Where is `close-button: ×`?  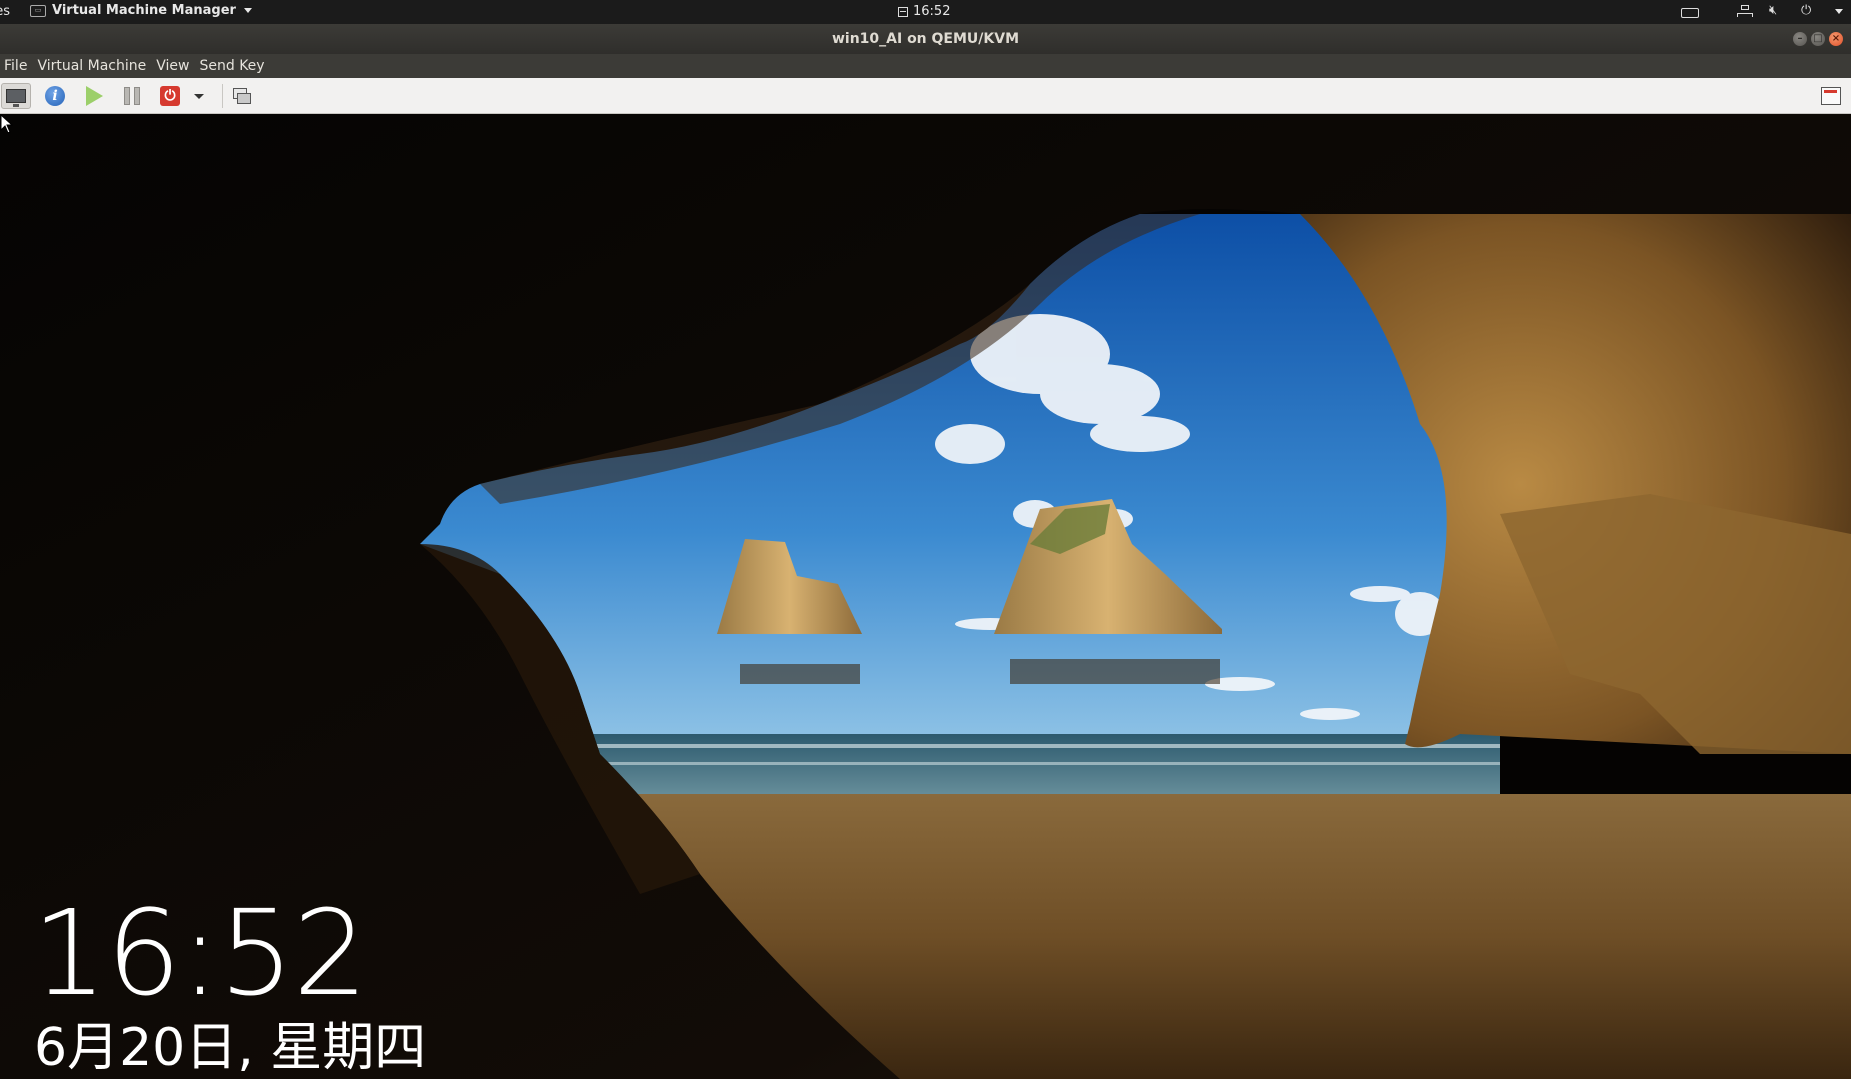
close-button: × is located at coordinates (1836, 39).